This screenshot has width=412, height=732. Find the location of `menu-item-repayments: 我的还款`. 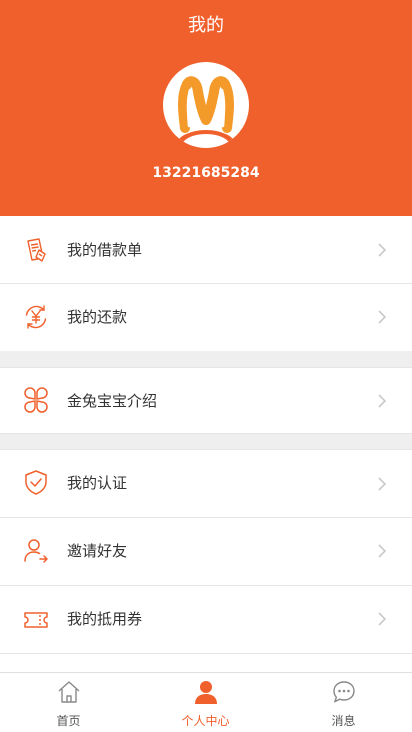

menu-item-repayments: 我的还款 is located at coordinates (206, 317).